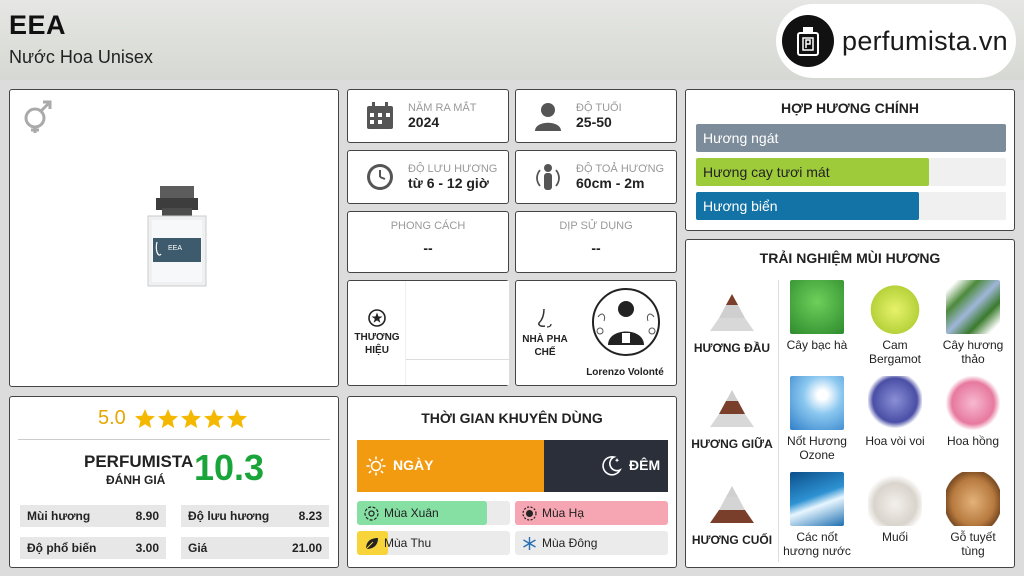 This screenshot has width=1024, height=576. I want to click on season-label: Mùa Thu, so click(408, 543).